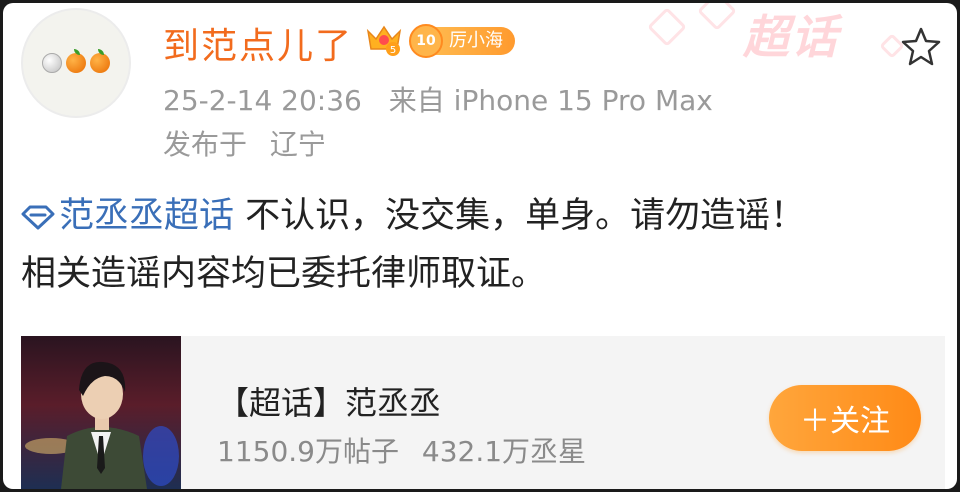 The width and height of the screenshot is (960, 492). What do you see at coordinates (284, 274) in the screenshot?
I see `post-text-line2: 相关造谣内容均已委托律师取证。` at bounding box center [284, 274].